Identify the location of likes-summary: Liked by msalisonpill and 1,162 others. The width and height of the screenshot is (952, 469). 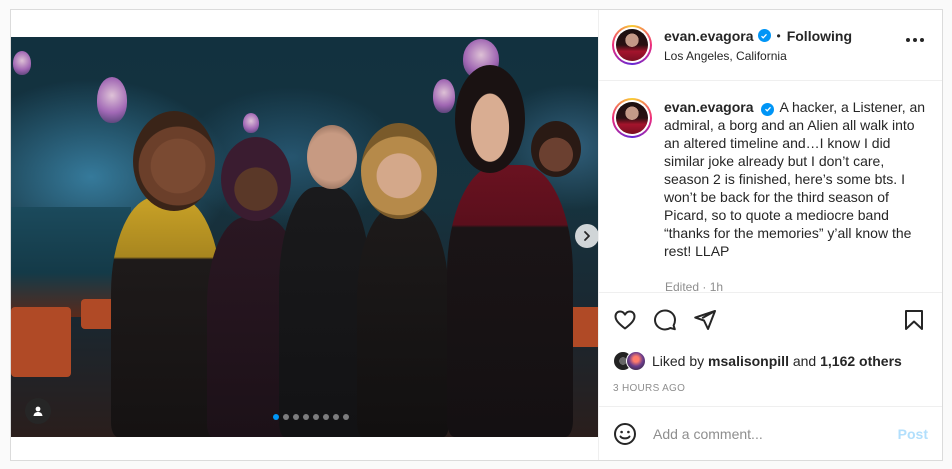
(777, 361).